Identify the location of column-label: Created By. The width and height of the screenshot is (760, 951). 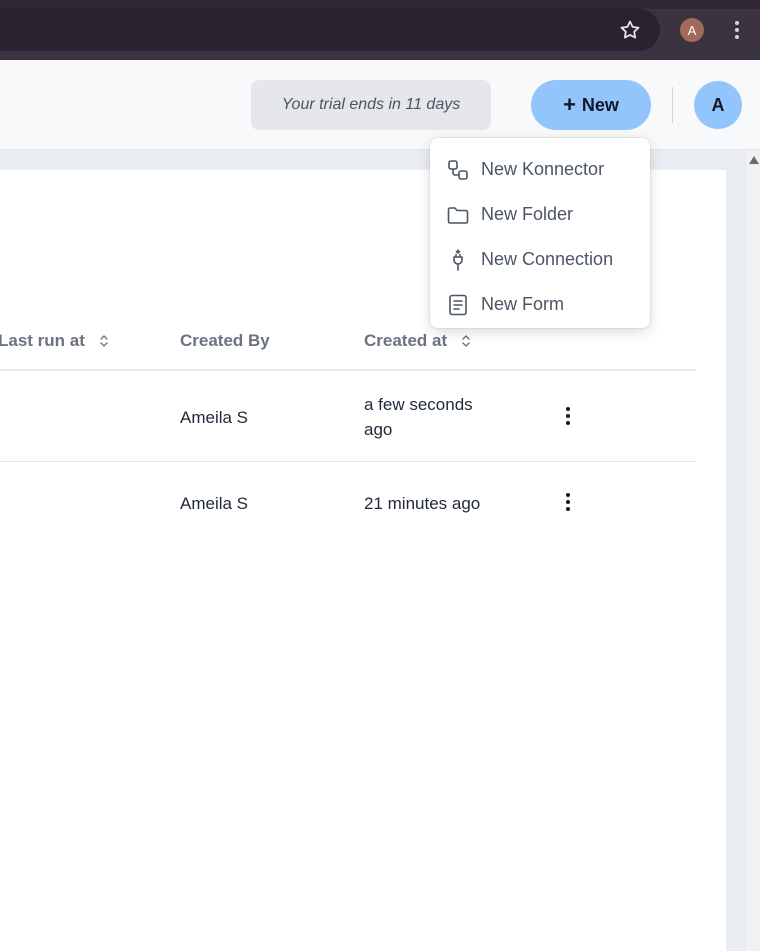
(225, 340).